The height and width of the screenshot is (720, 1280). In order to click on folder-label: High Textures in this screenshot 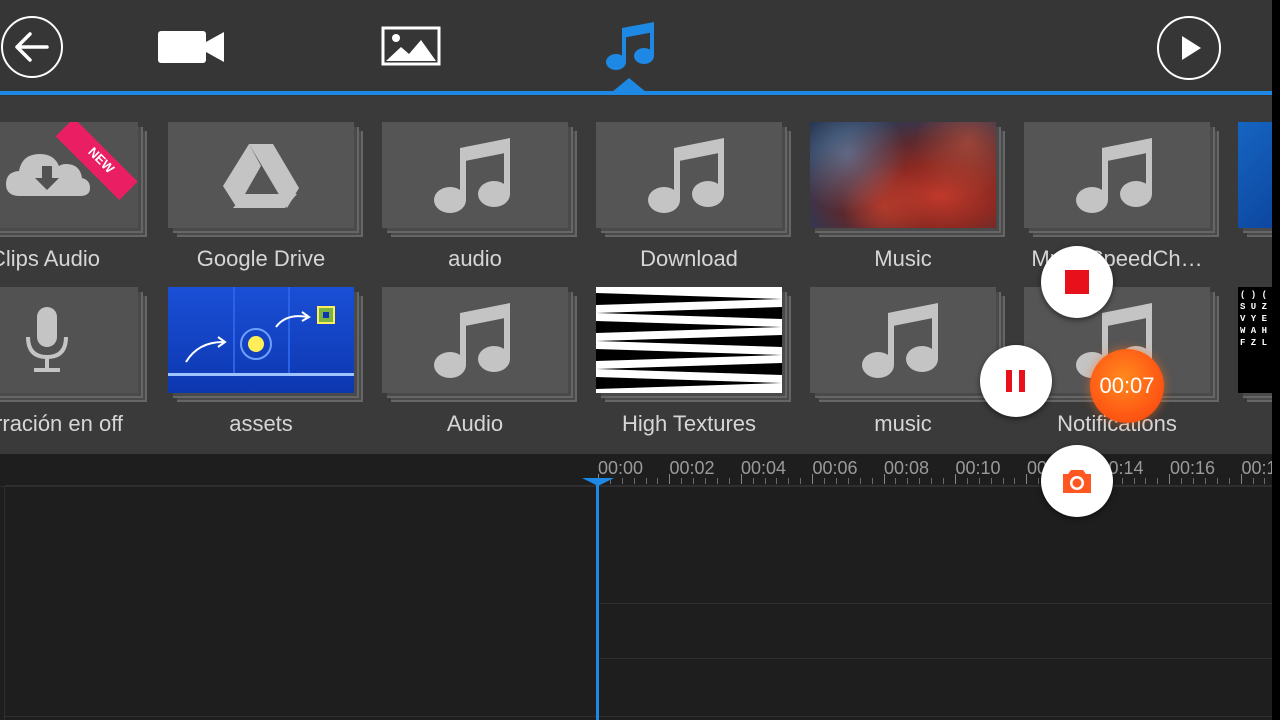, I will do `click(689, 423)`.